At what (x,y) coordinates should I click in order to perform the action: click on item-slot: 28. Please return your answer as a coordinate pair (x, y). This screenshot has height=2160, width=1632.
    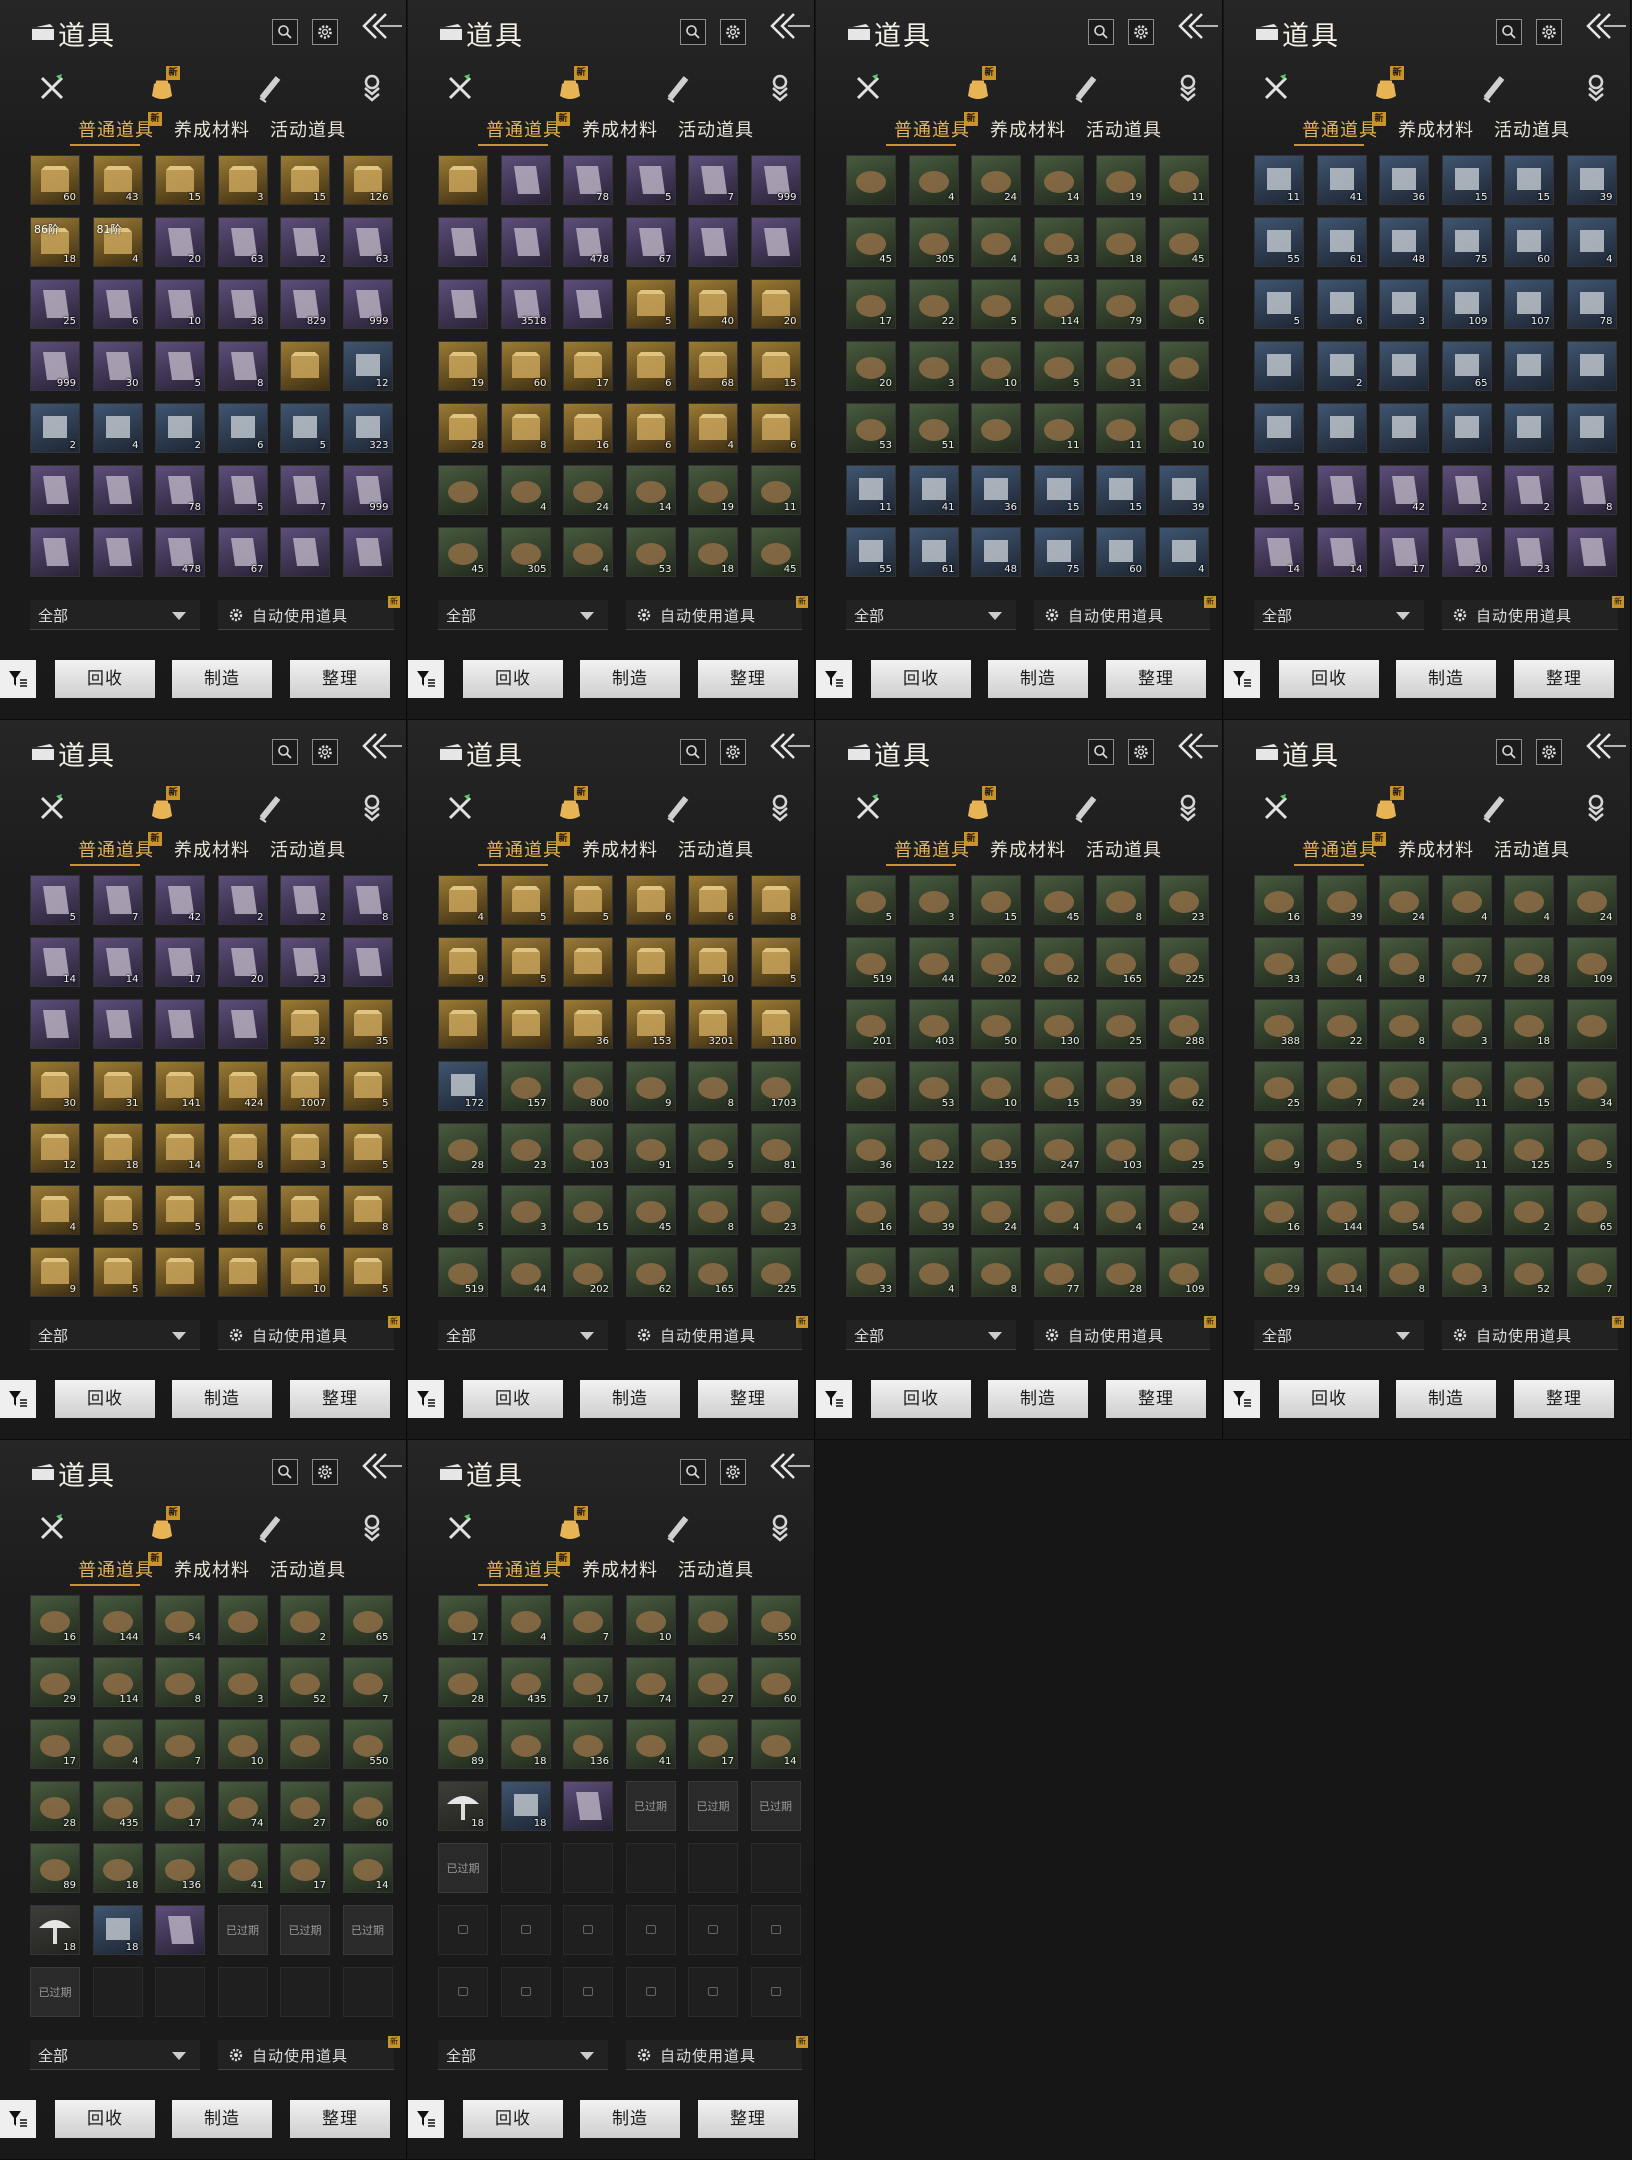
    Looking at the image, I should click on (463, 428).